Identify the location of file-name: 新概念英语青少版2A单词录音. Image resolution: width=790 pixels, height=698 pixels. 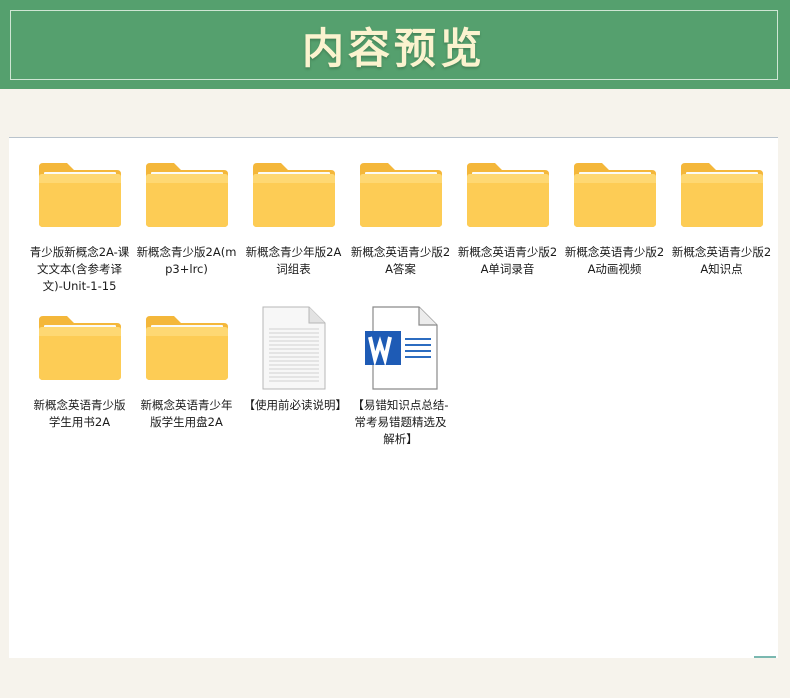
(507, 260).